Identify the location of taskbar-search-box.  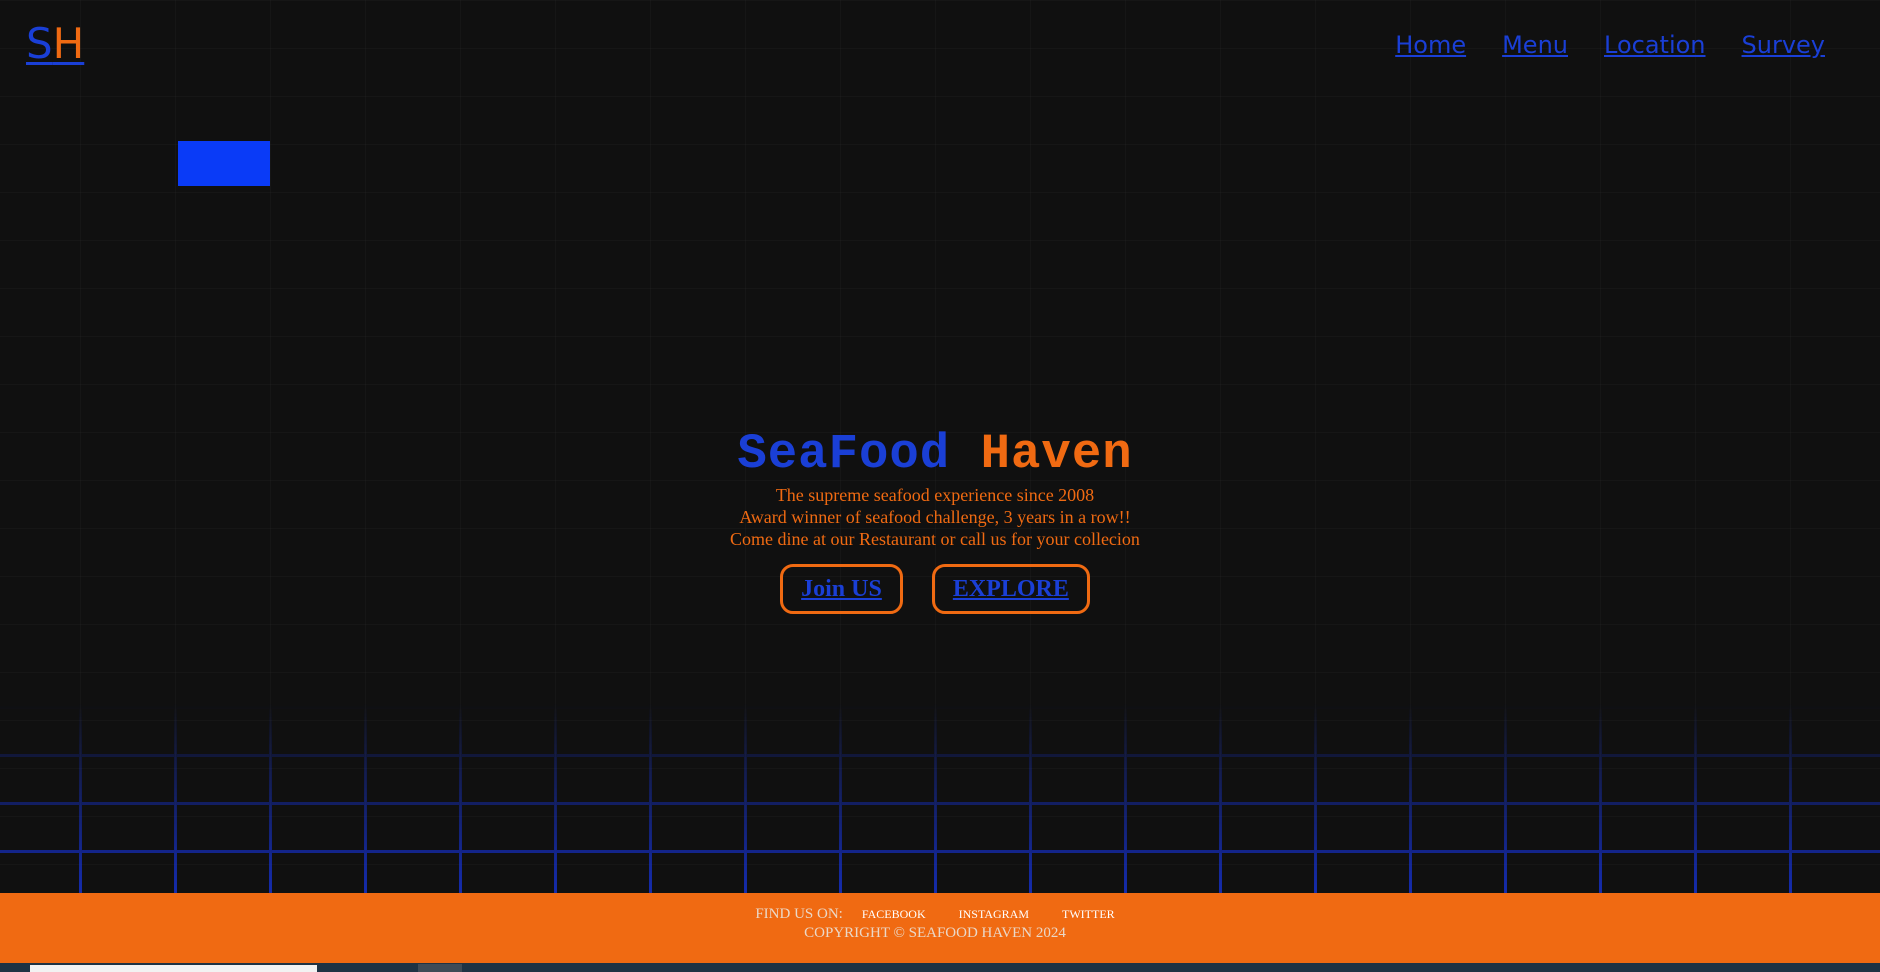
(173, 968).